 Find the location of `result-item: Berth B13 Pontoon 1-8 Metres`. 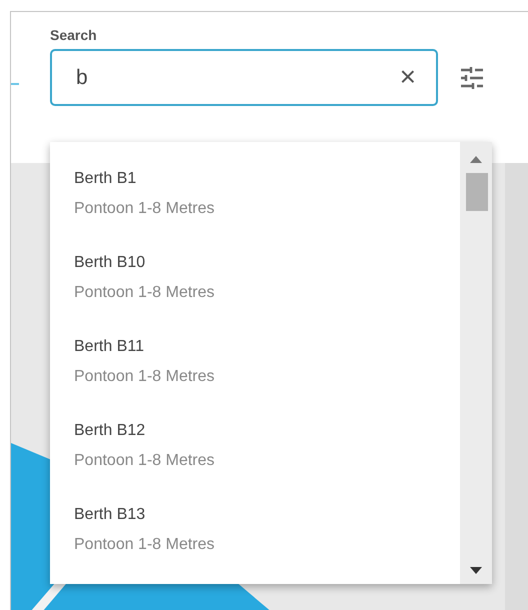

result-item: Berth B13 Pontoon 1-8 Metres is located at coordinates (255, 542).